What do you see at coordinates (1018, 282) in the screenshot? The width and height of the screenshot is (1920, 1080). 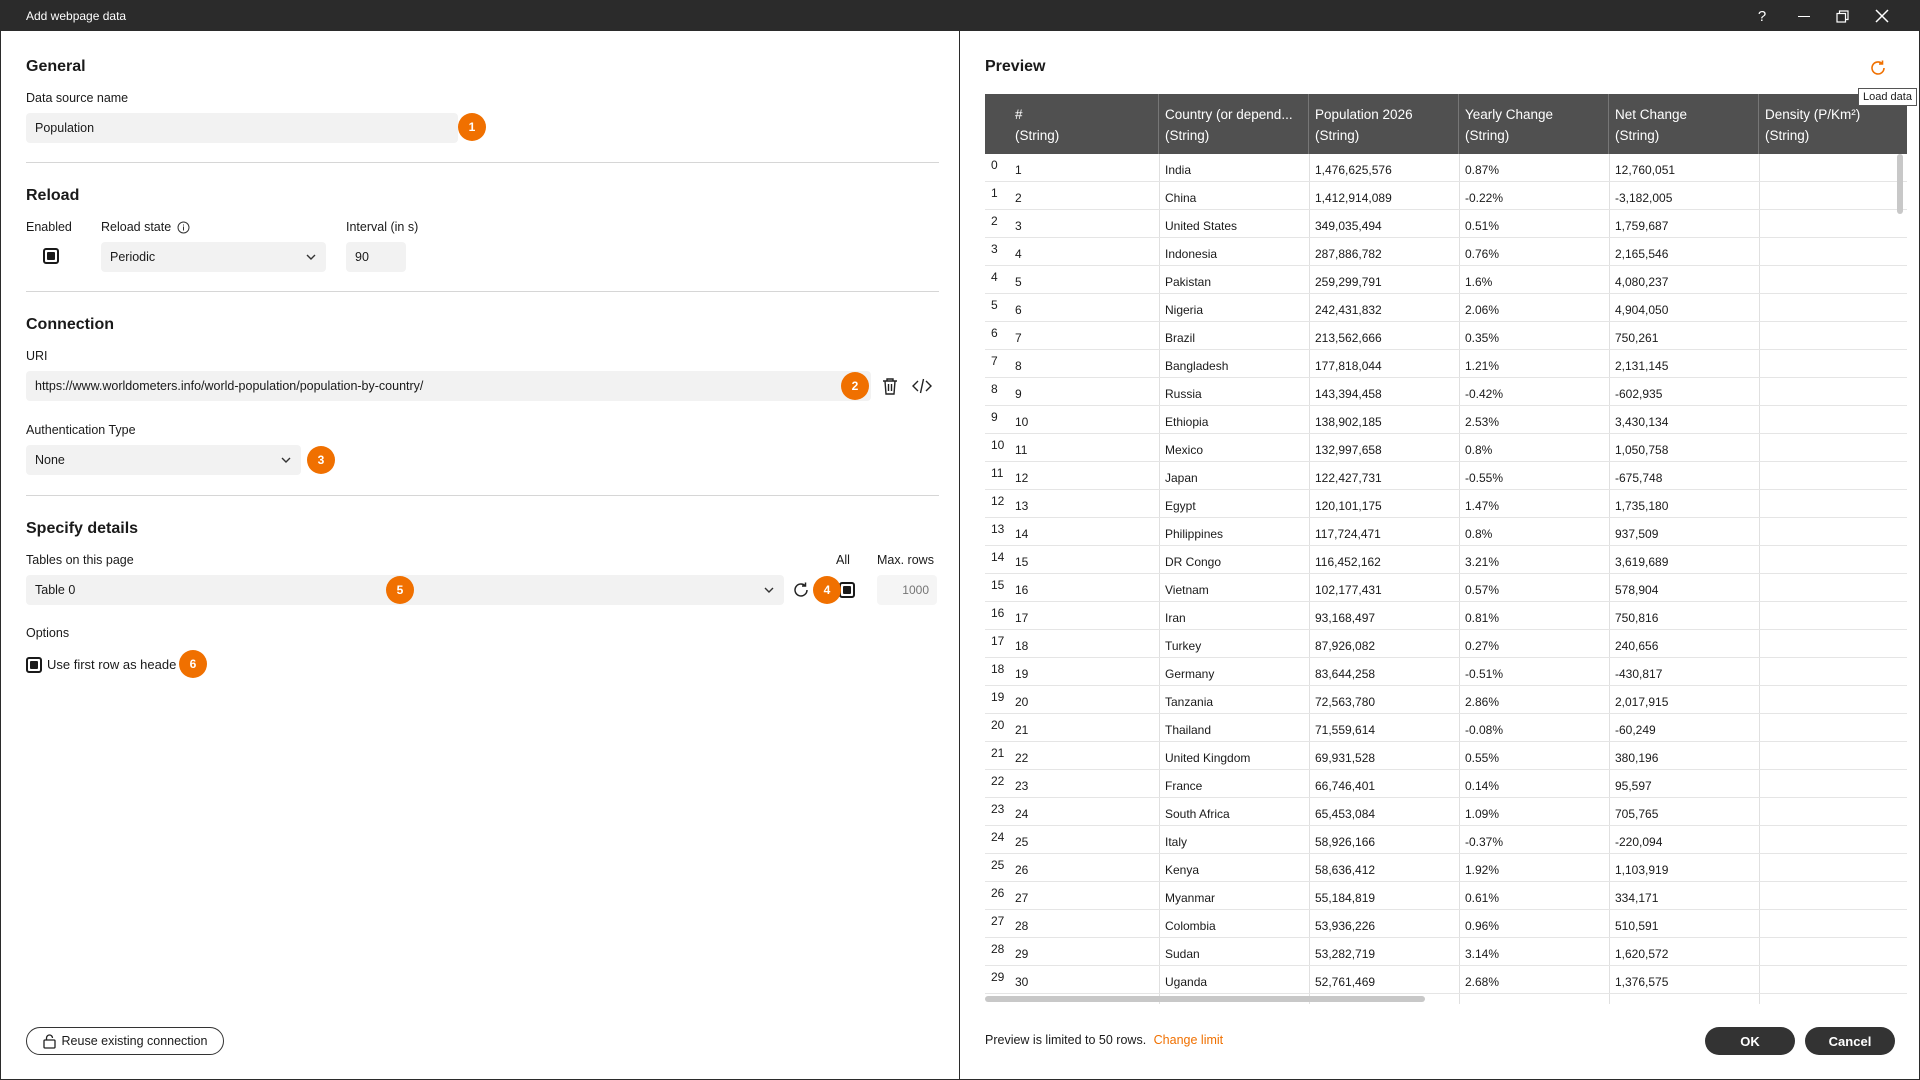 I see `cell-rank: 5` at bounding box center [1018, 282].